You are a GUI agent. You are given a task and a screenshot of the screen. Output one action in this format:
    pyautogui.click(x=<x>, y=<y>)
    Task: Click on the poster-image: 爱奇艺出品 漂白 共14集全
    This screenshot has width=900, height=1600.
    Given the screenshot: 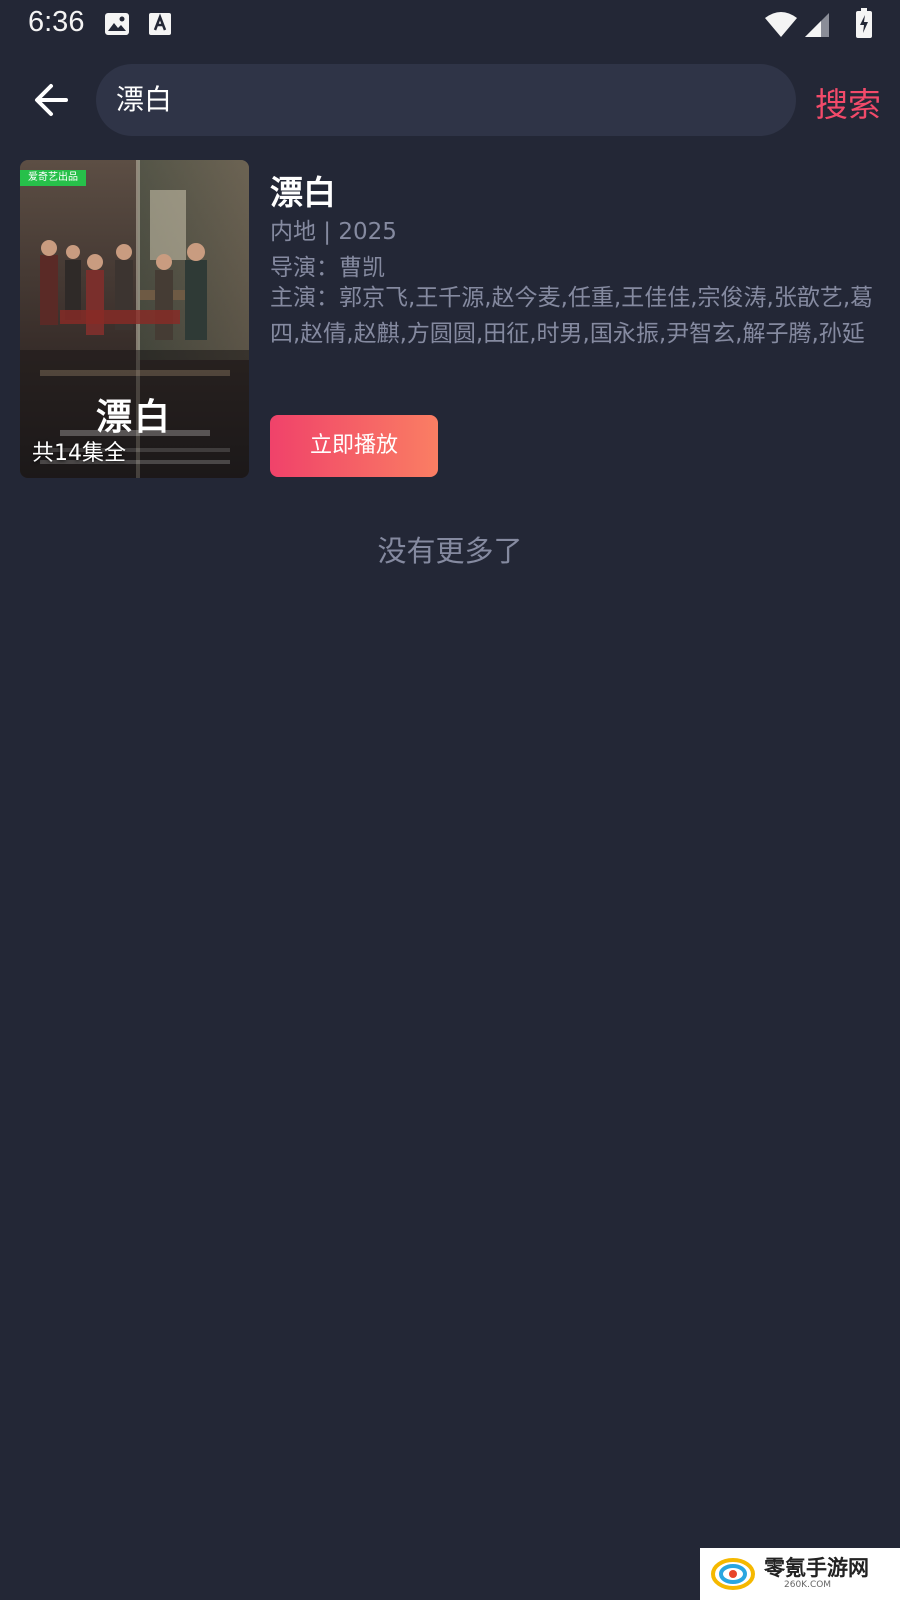 What is the action you would take?
    pyautogui.click(x=134, y=319)
    